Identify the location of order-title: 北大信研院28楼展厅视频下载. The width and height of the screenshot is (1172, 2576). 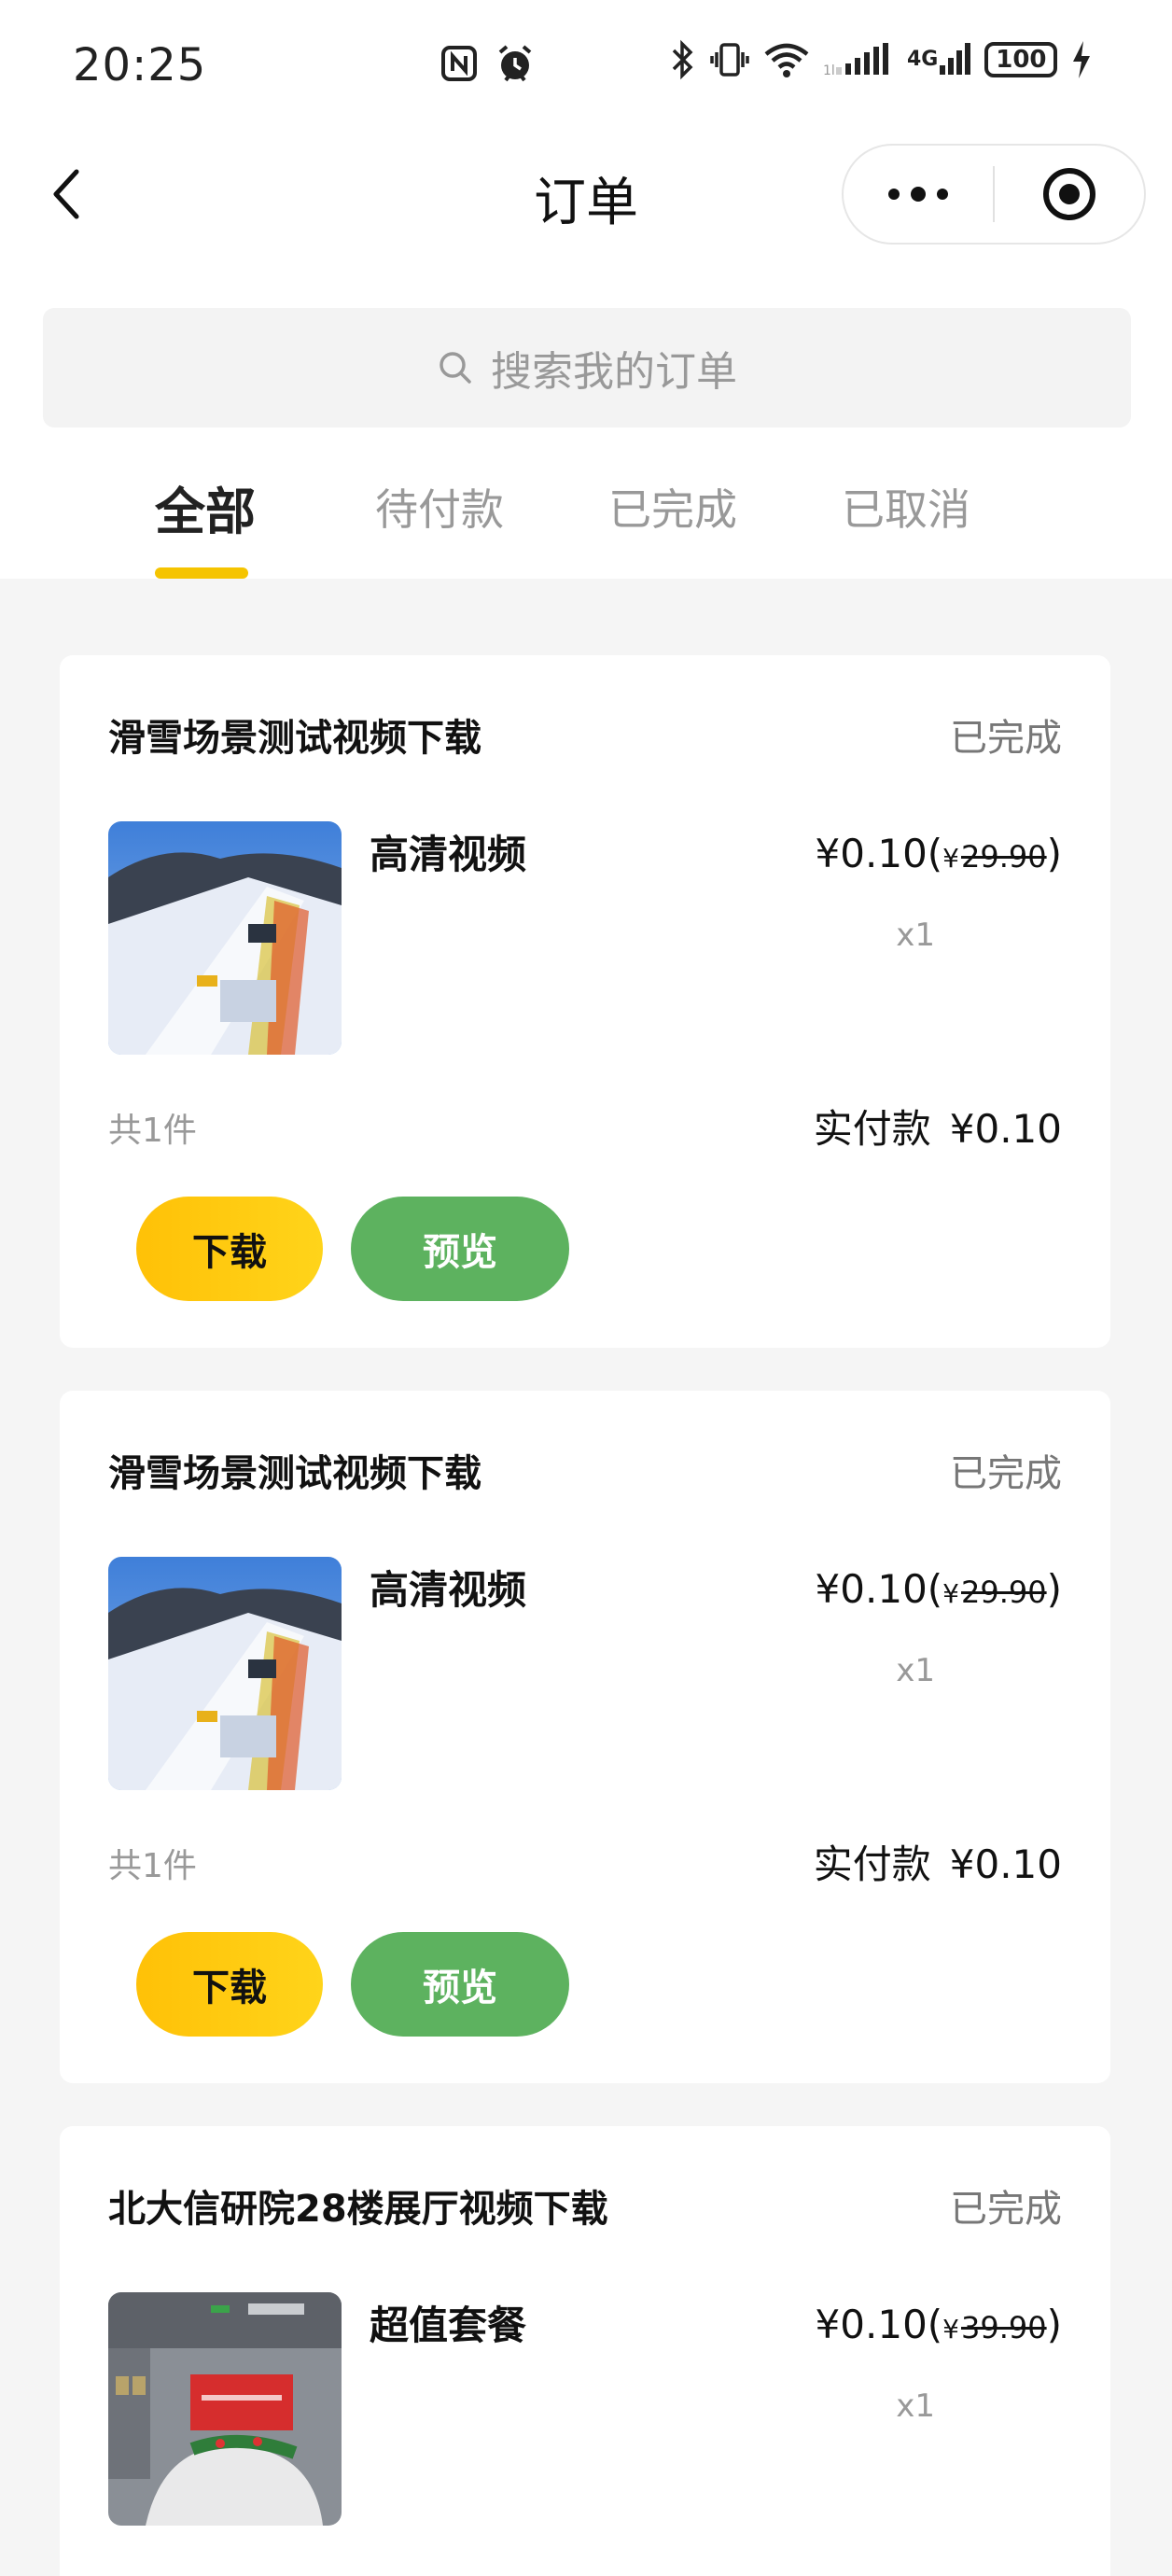
(358, 2209).